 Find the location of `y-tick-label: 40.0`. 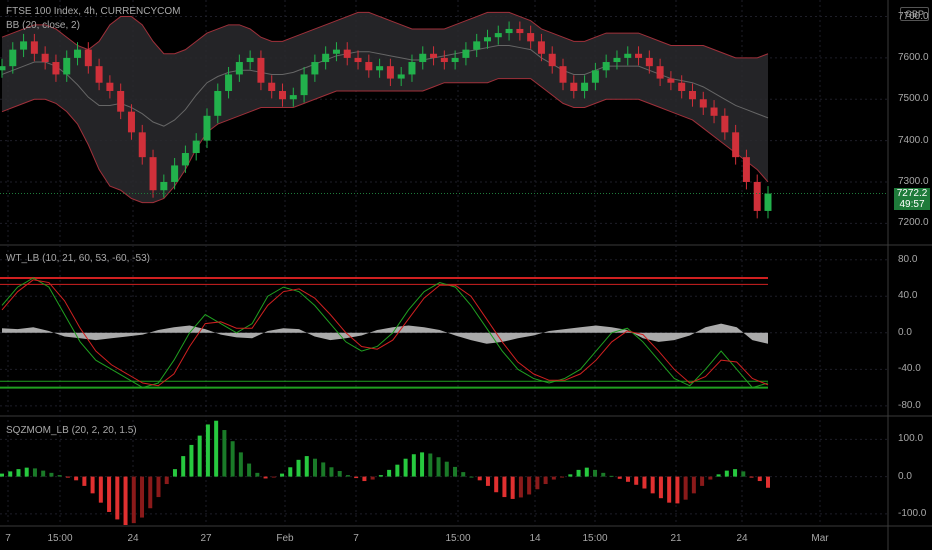

y-tick-label: 40.0 is located at coordinates (908, 296).